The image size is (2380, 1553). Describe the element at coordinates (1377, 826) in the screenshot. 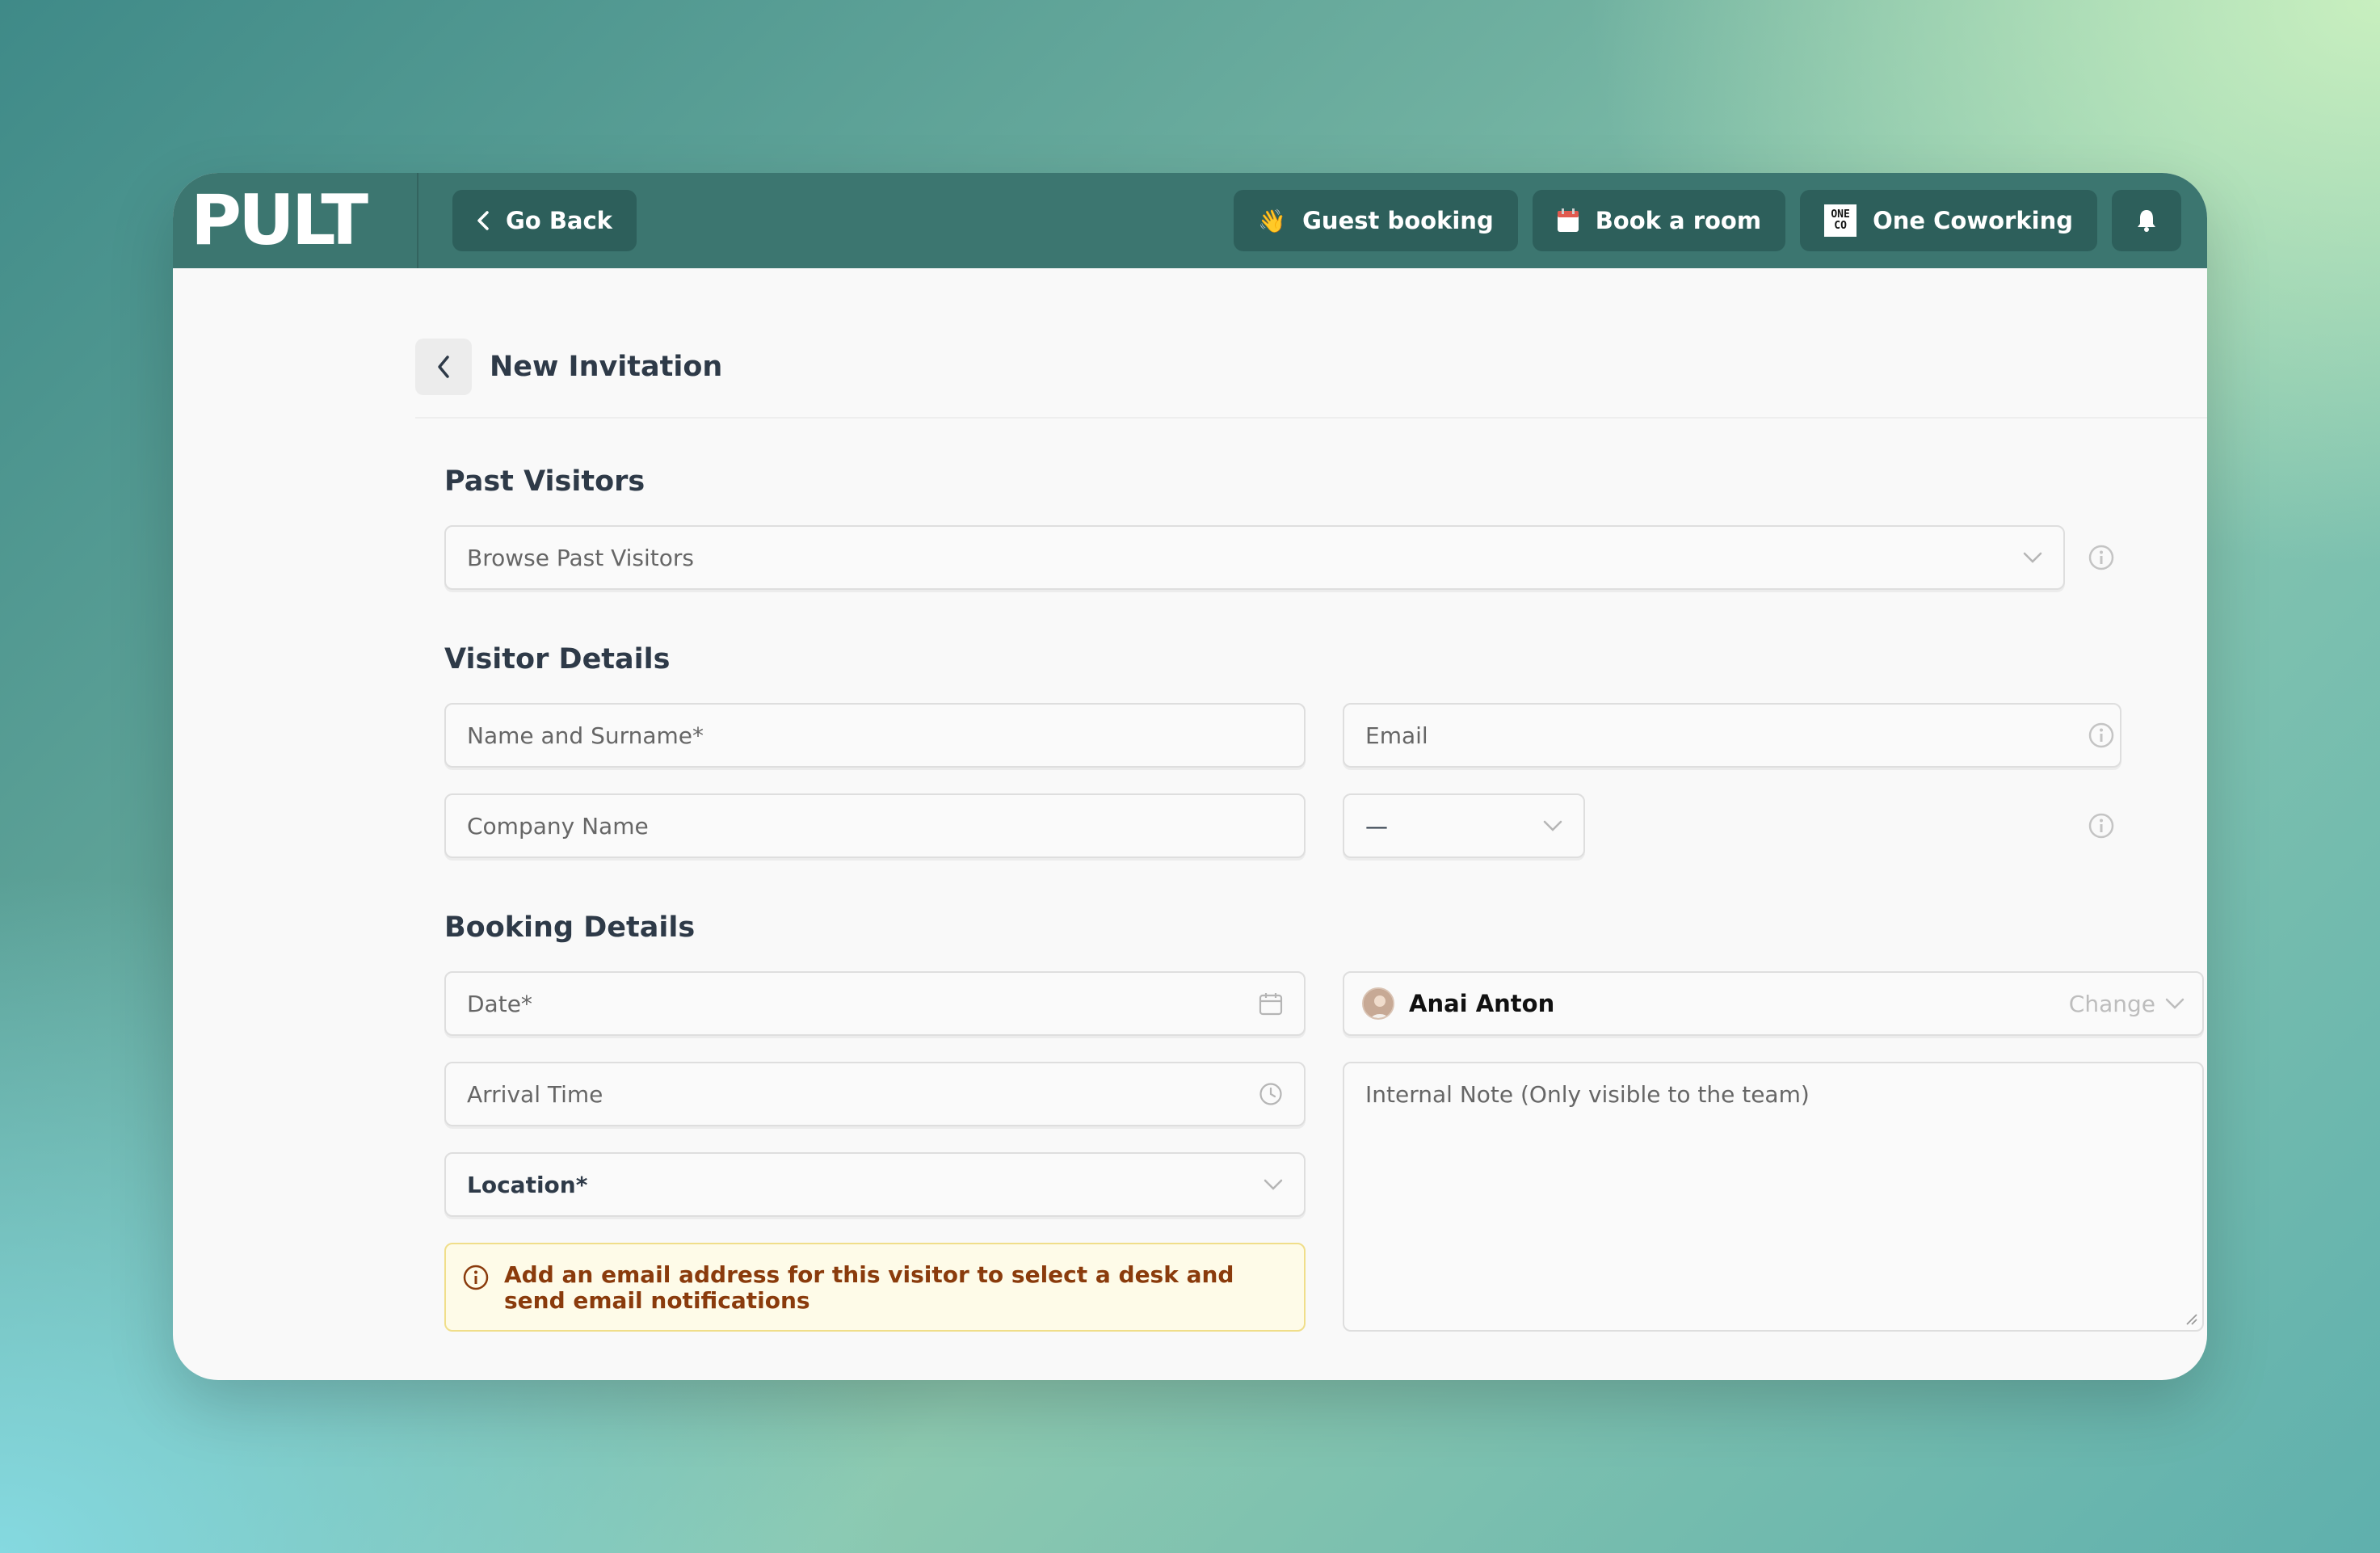

I see `phone-prefix-value: —` at that location.